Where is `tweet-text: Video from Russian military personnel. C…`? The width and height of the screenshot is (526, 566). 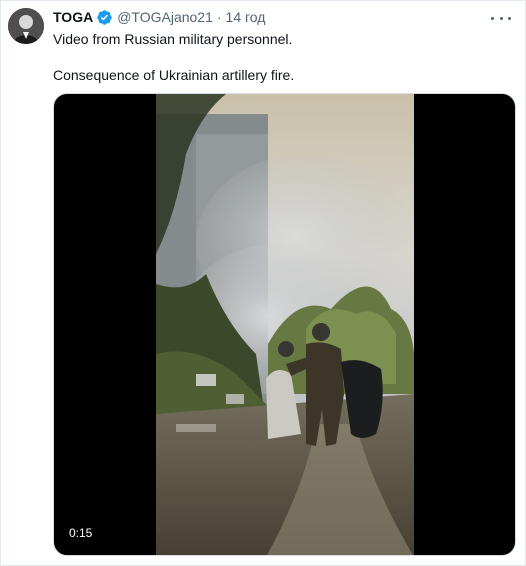
tweet-text: Video from Russian military personnel. C… is located at coordinates (283, 57).